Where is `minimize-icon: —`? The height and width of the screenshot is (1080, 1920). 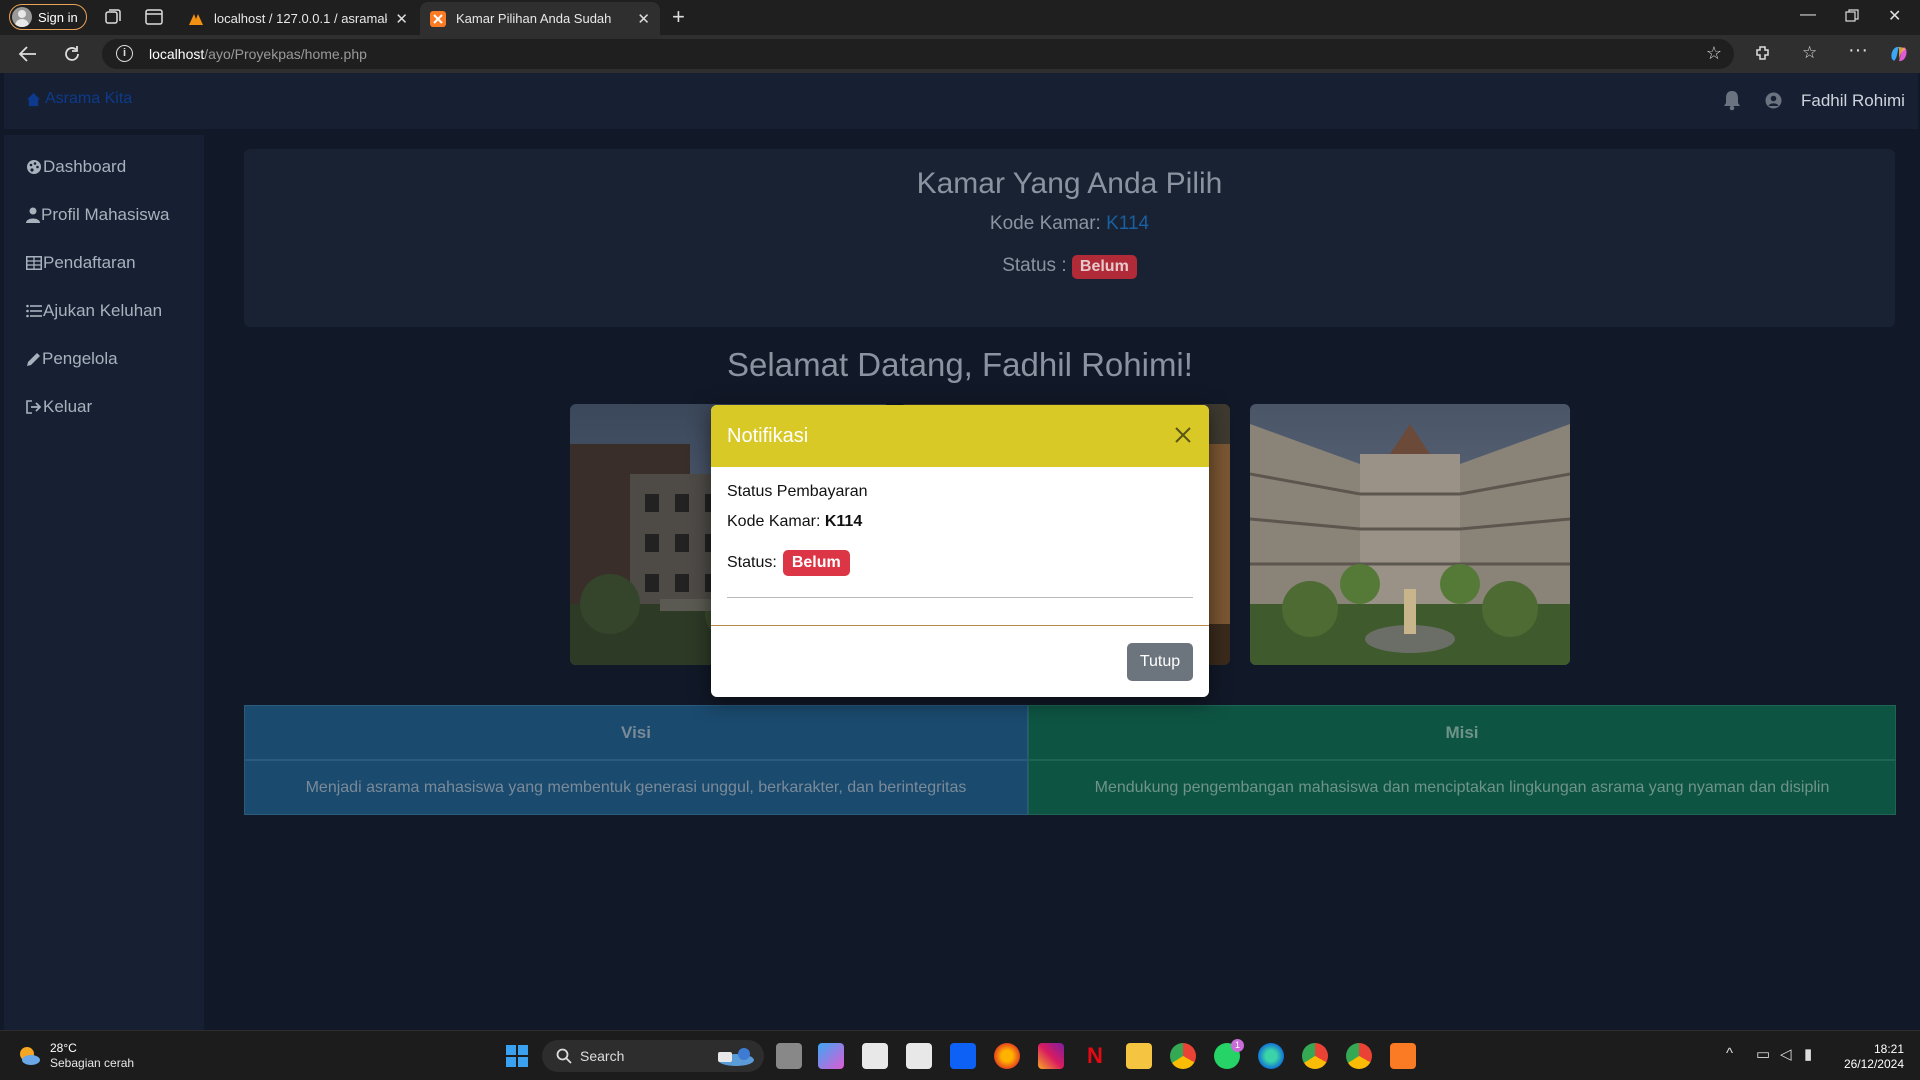
minimize-icon: — is located at coordinates (1808, 15).